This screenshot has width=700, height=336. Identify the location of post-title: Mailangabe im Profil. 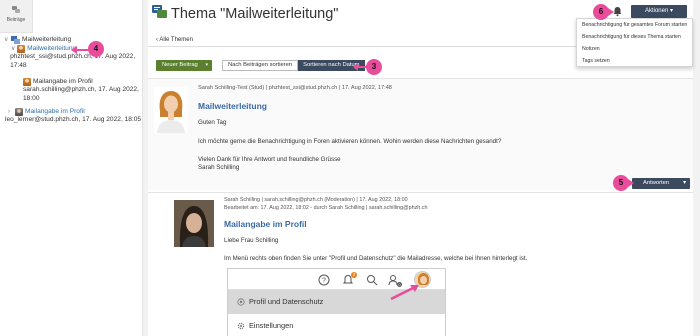
(265, 224).